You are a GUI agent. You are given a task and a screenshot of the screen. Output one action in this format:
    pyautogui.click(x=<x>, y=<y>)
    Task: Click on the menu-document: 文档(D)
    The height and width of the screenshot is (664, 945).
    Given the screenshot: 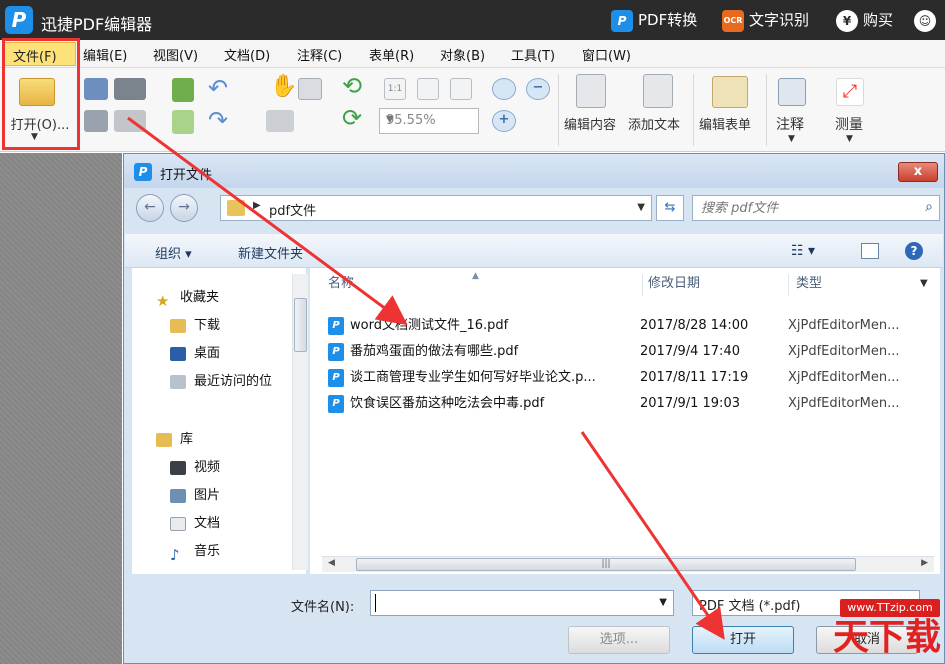 What is the action you would take?
    pyautogui.click(x=247, y=54)
    